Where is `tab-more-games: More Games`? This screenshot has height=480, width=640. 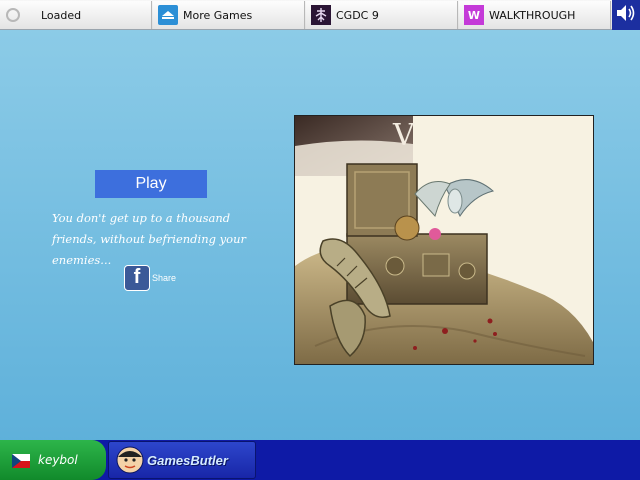 tab-more-games: More Games is located at coordinates (229, 15).